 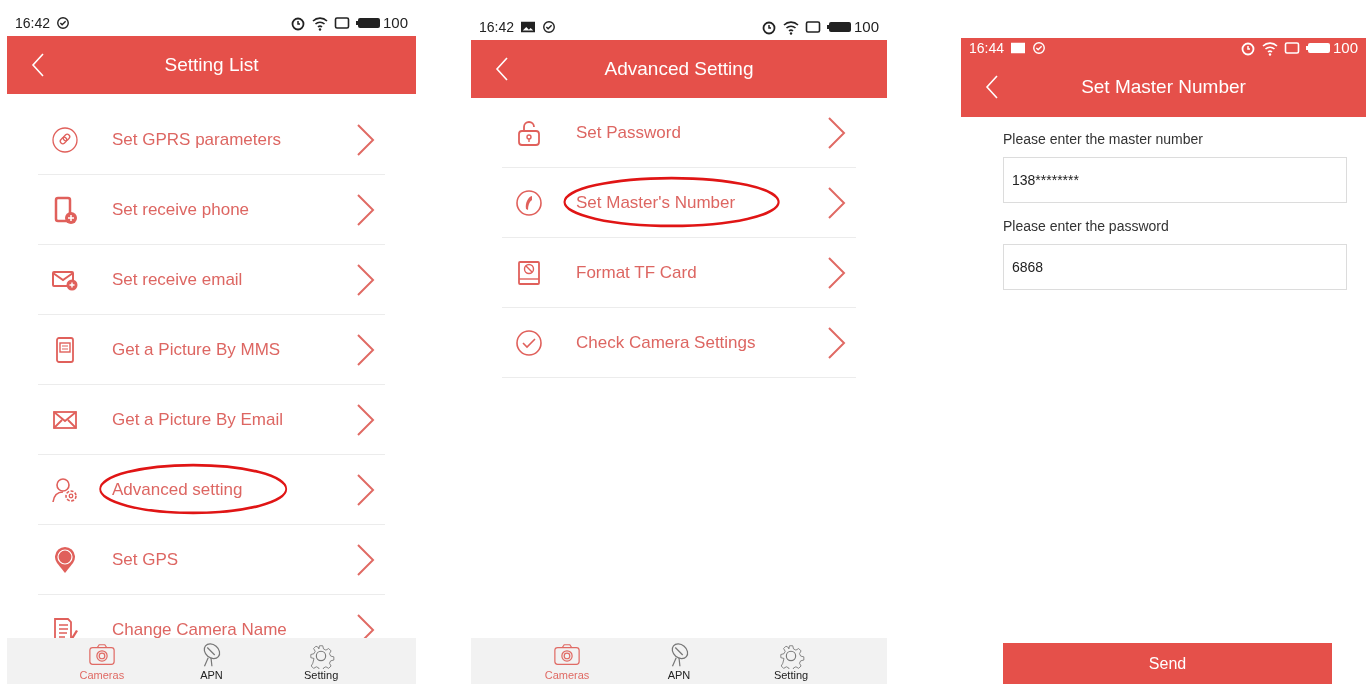 I want to click on settings-row: Set receive email, so click(x=211, y=280).